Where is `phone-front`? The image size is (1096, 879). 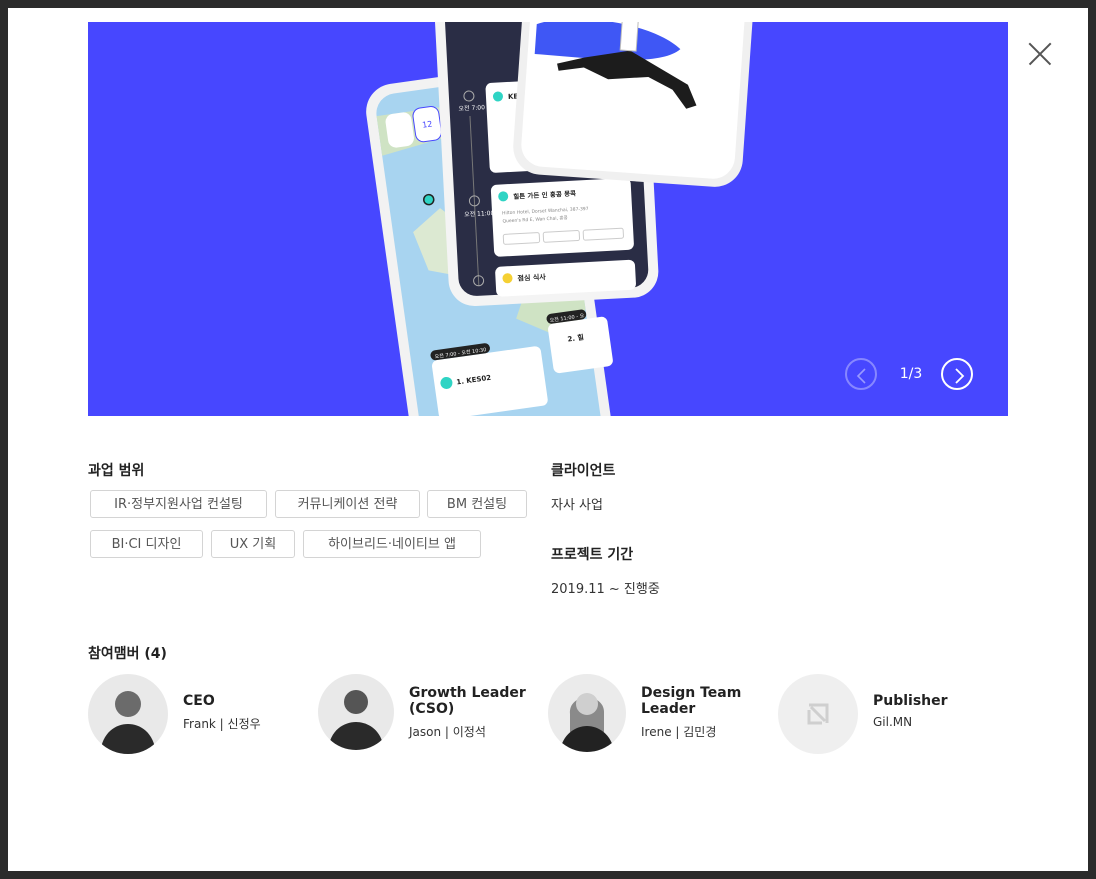 phone-front is located at coordinates (634, 104).